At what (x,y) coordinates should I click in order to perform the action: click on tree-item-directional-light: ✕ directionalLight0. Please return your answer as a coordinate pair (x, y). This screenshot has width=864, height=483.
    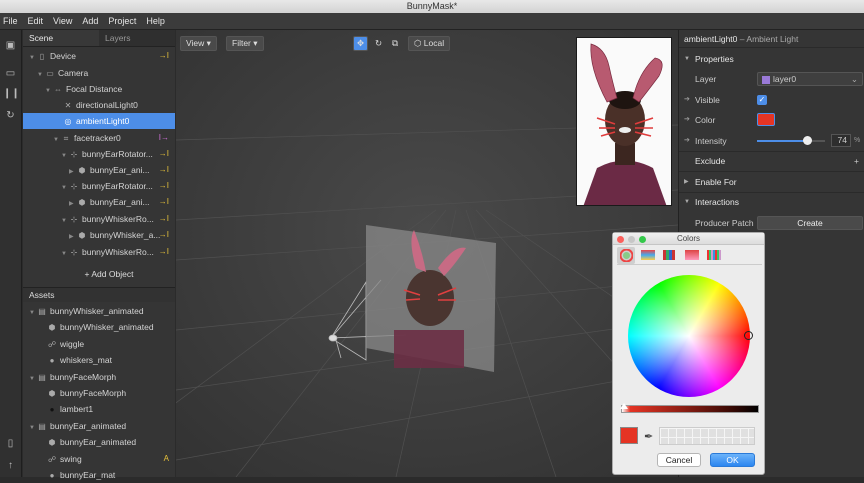
    Looking at the image, I should click on (99, 105).